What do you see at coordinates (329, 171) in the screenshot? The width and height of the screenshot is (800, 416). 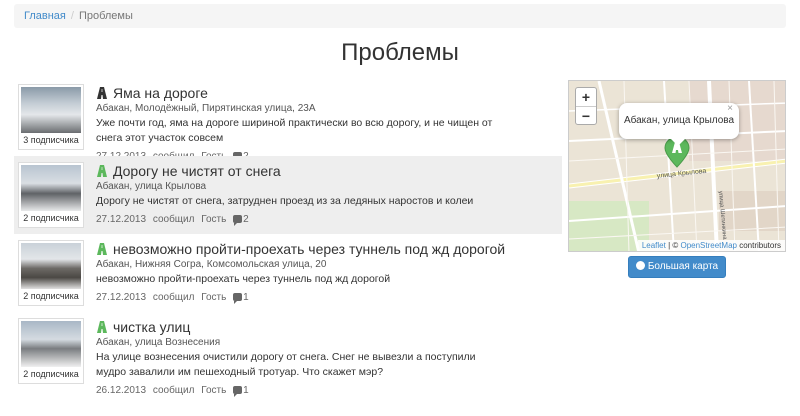 I see `issue-title-link: Дорогу не чистят от снега` at bounding box center [329, 171].